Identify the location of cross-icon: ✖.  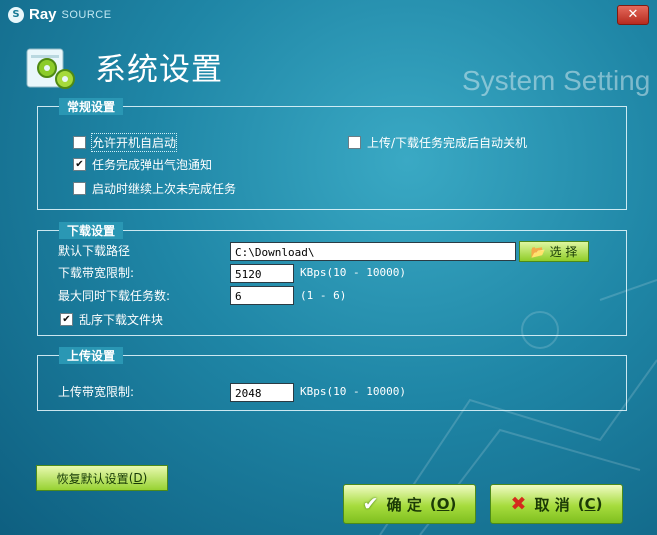
(518, 504).